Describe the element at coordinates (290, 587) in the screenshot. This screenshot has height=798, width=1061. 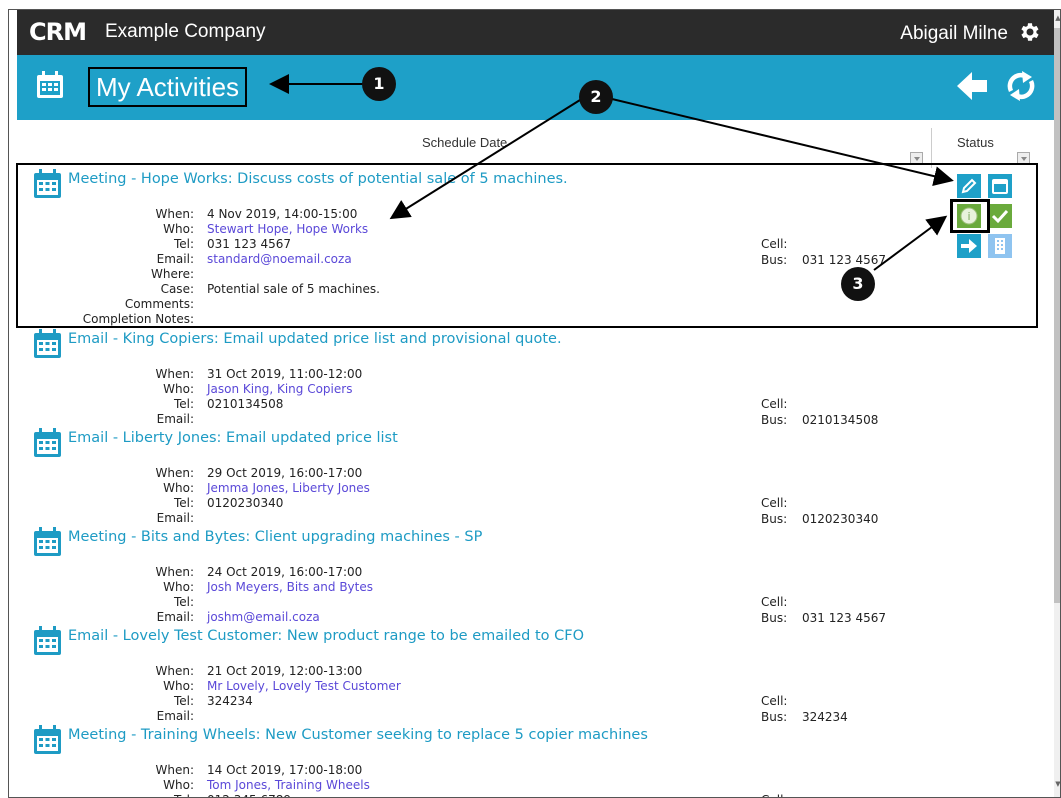
I see `who-value: Josh Meyers, Bits and Bytes` at that location.